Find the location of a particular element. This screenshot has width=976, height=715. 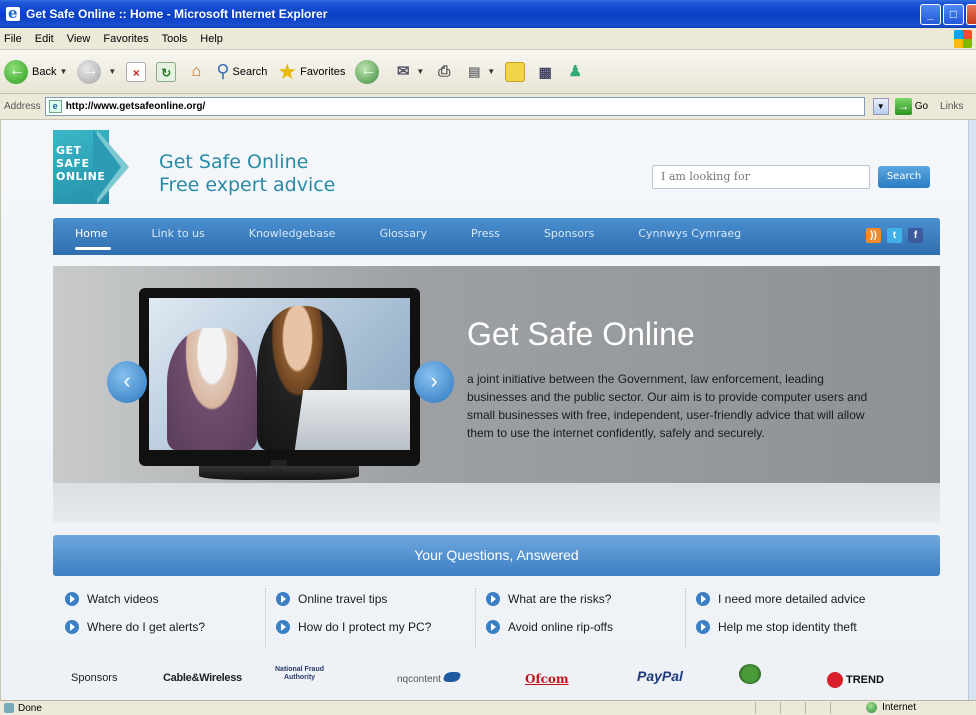

address-dropdown-icon: ▼ is located at coordinates (880, 106).